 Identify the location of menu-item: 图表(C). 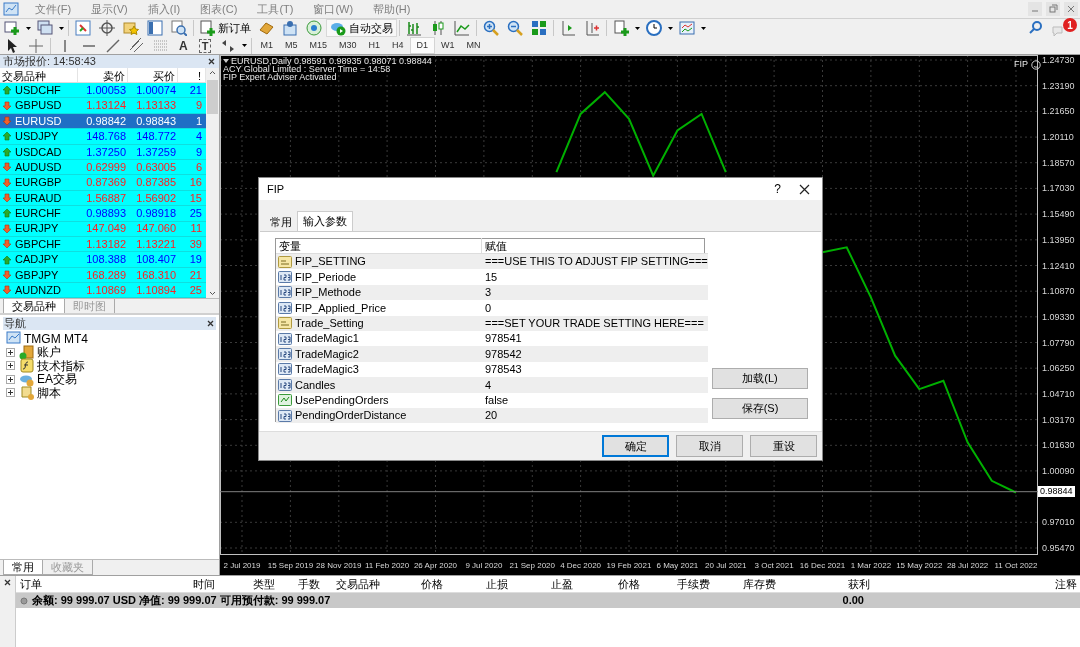
(219, 9).